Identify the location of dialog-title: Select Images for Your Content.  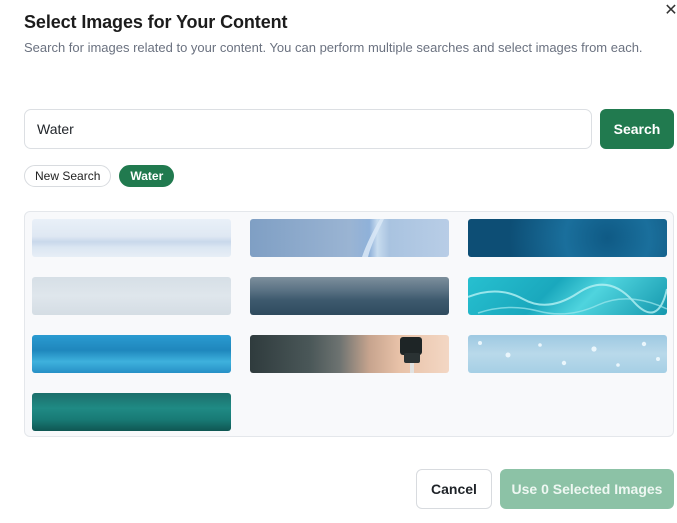
(156, 22).